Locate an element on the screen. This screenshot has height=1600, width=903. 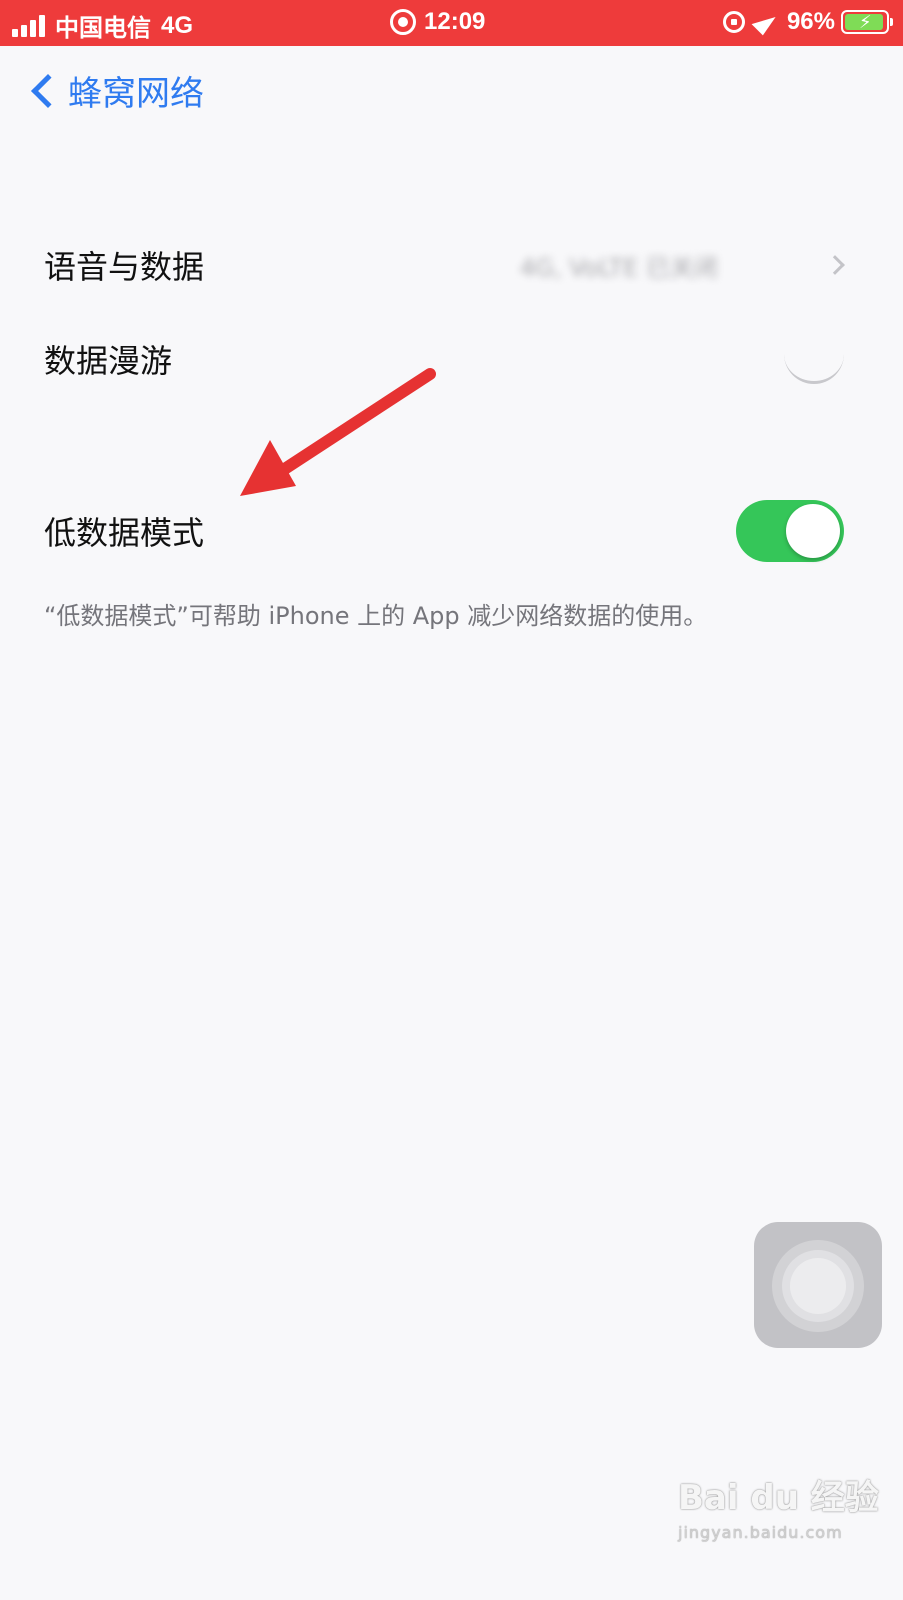
battery-icon: ⚡ is located at coordinates (867, 22).